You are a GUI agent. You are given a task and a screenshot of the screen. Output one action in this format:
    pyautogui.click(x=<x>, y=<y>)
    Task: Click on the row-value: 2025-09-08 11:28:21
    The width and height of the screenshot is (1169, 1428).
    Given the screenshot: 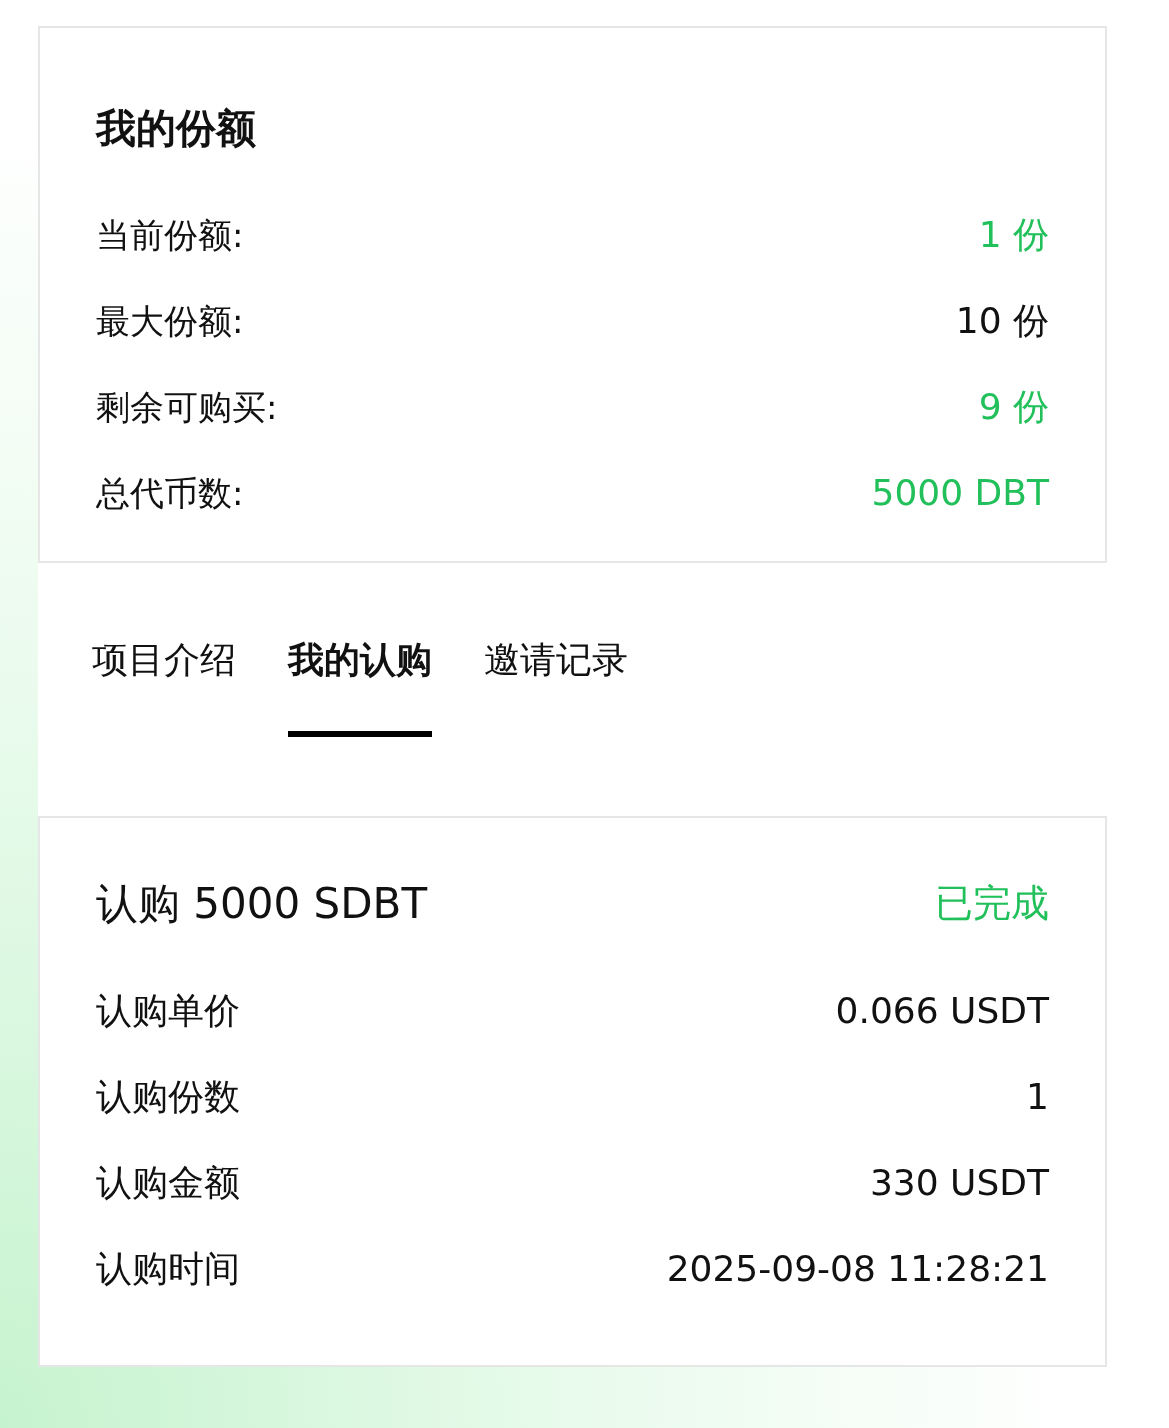 What is the action you would take?
    pyautogui.click(x=857, y=1269)
    